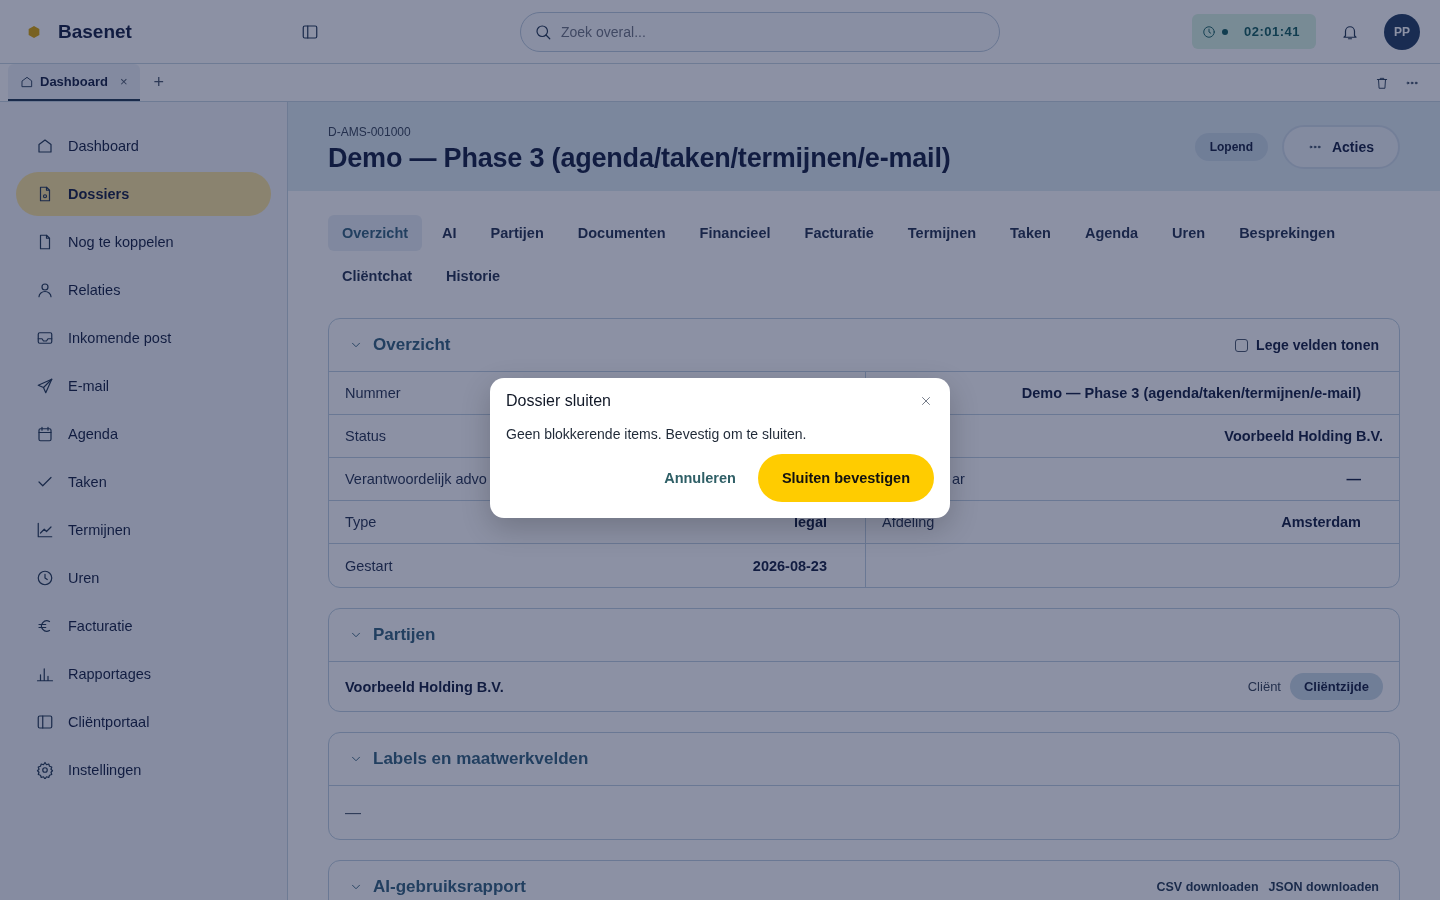 This screenshot has width=1440, height=900. What do you see at coordinates (1336, 686) in the screenshot?
I see `side-badge: Cliëntzijde` at bounding box center [1336, 686].